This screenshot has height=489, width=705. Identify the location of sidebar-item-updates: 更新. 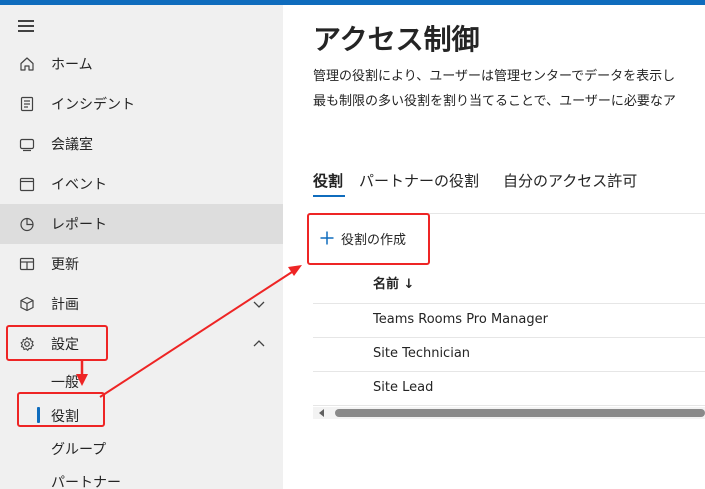
(141, 264).